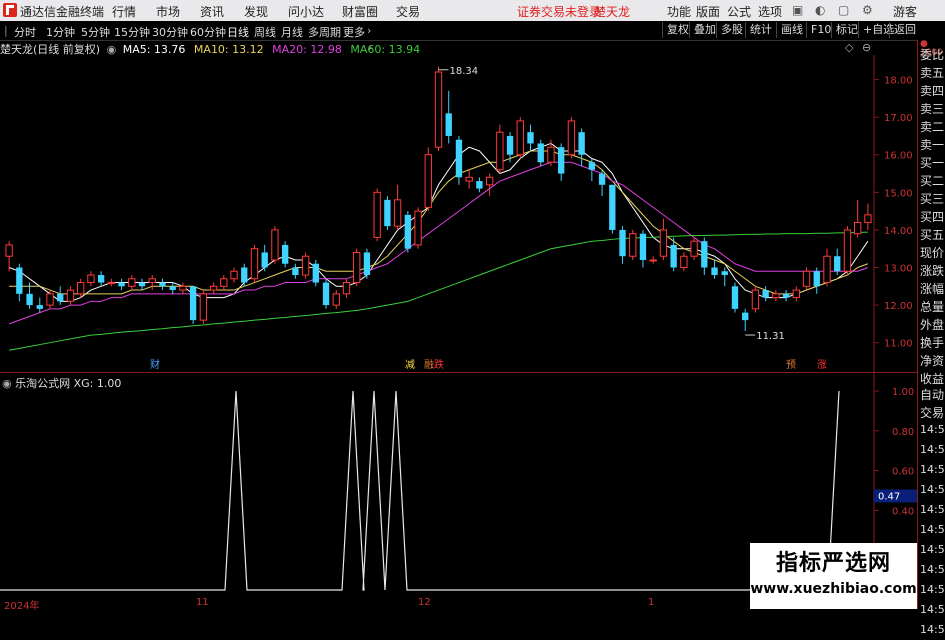 Image resolution: width=945 pixels, height=640 pixels. Describe the element at coordinates (903, 432) in the screenshot. I see `sub-tick-label: 0.80` at that location.